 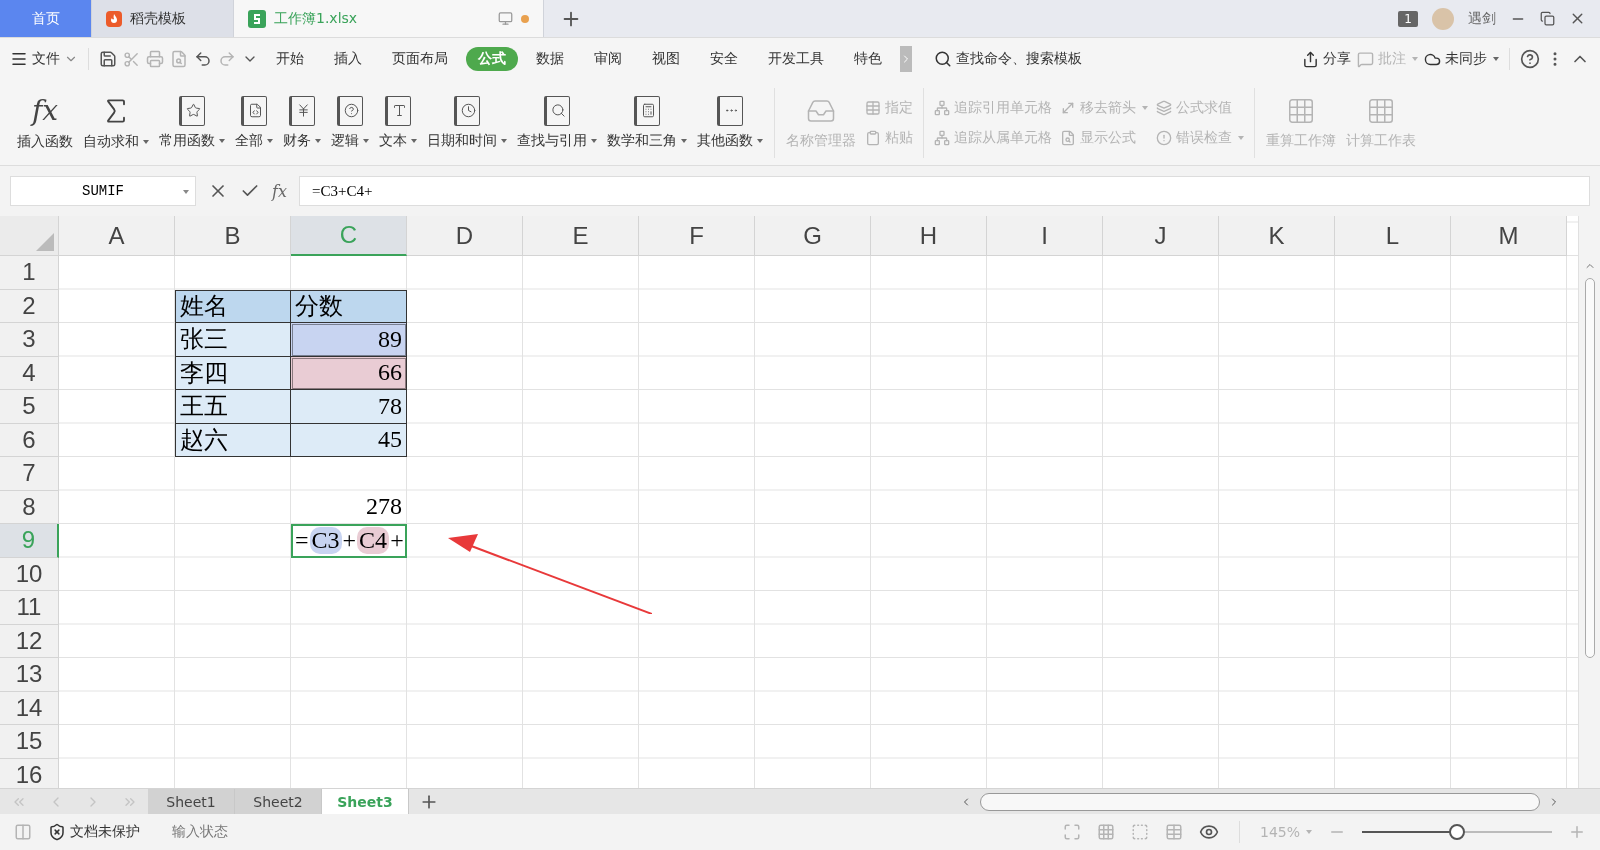 What do you see at coordinates (117, 236) in the screenshot?
I see `column-header: A` at bounding box center [117, 236].